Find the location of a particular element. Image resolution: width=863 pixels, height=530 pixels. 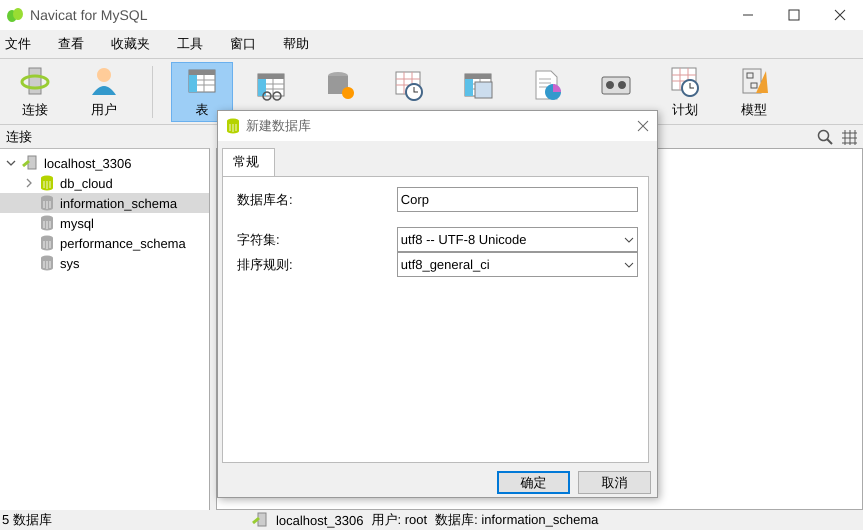

toolbar-button: 计划 is located at coordinates (685, 92).